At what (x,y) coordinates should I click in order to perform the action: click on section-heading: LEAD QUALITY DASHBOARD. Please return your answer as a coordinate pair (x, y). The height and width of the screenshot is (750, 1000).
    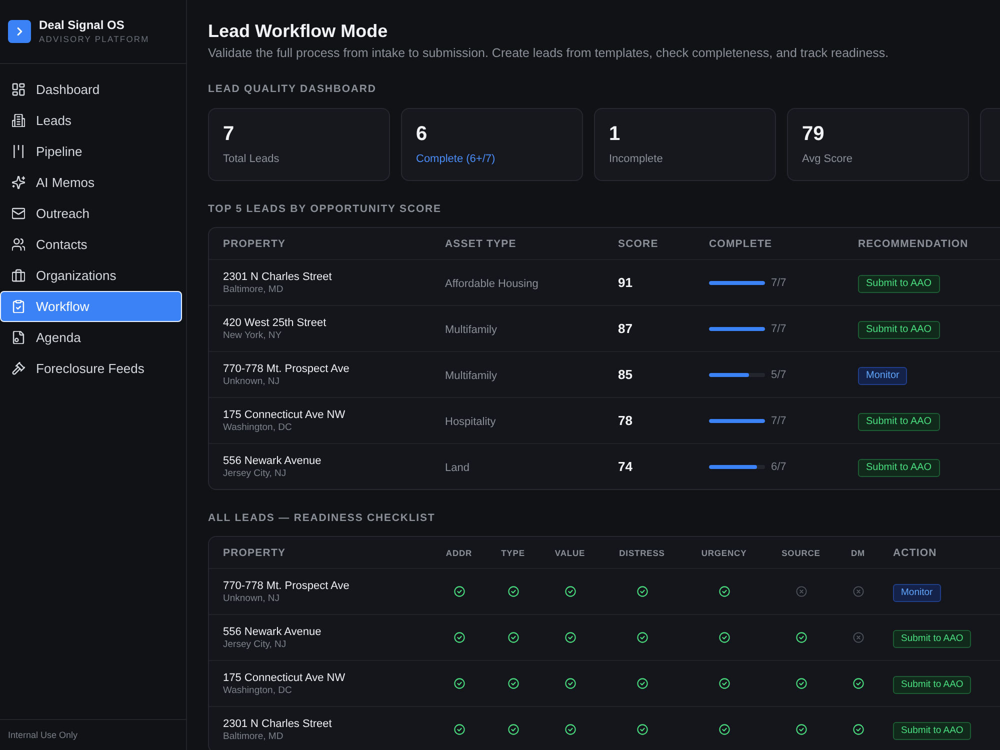
    Looking at the image, I should click on (293, 89).